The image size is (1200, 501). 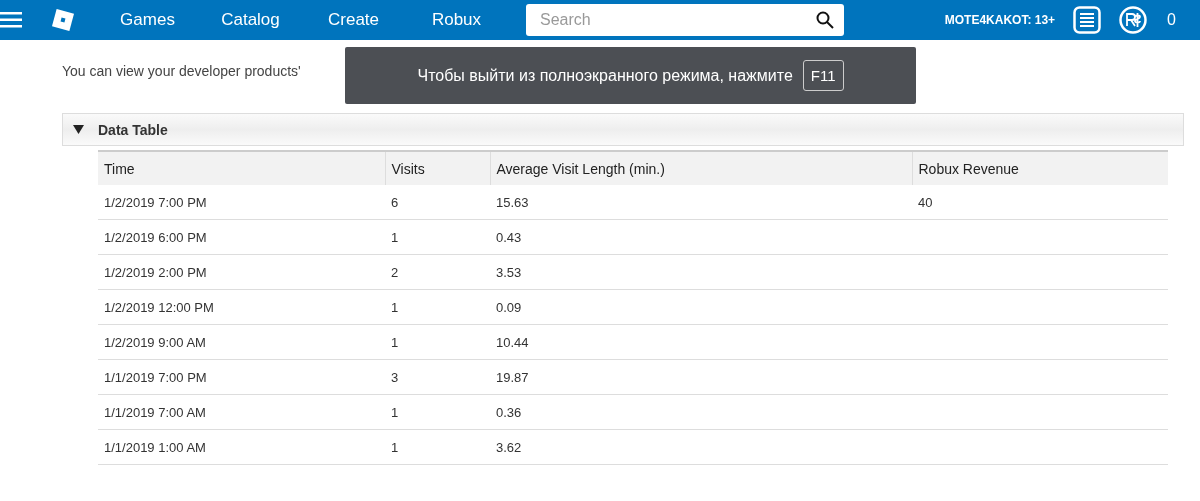 I want to click on robux-icon, so click(x=1133, y=20).